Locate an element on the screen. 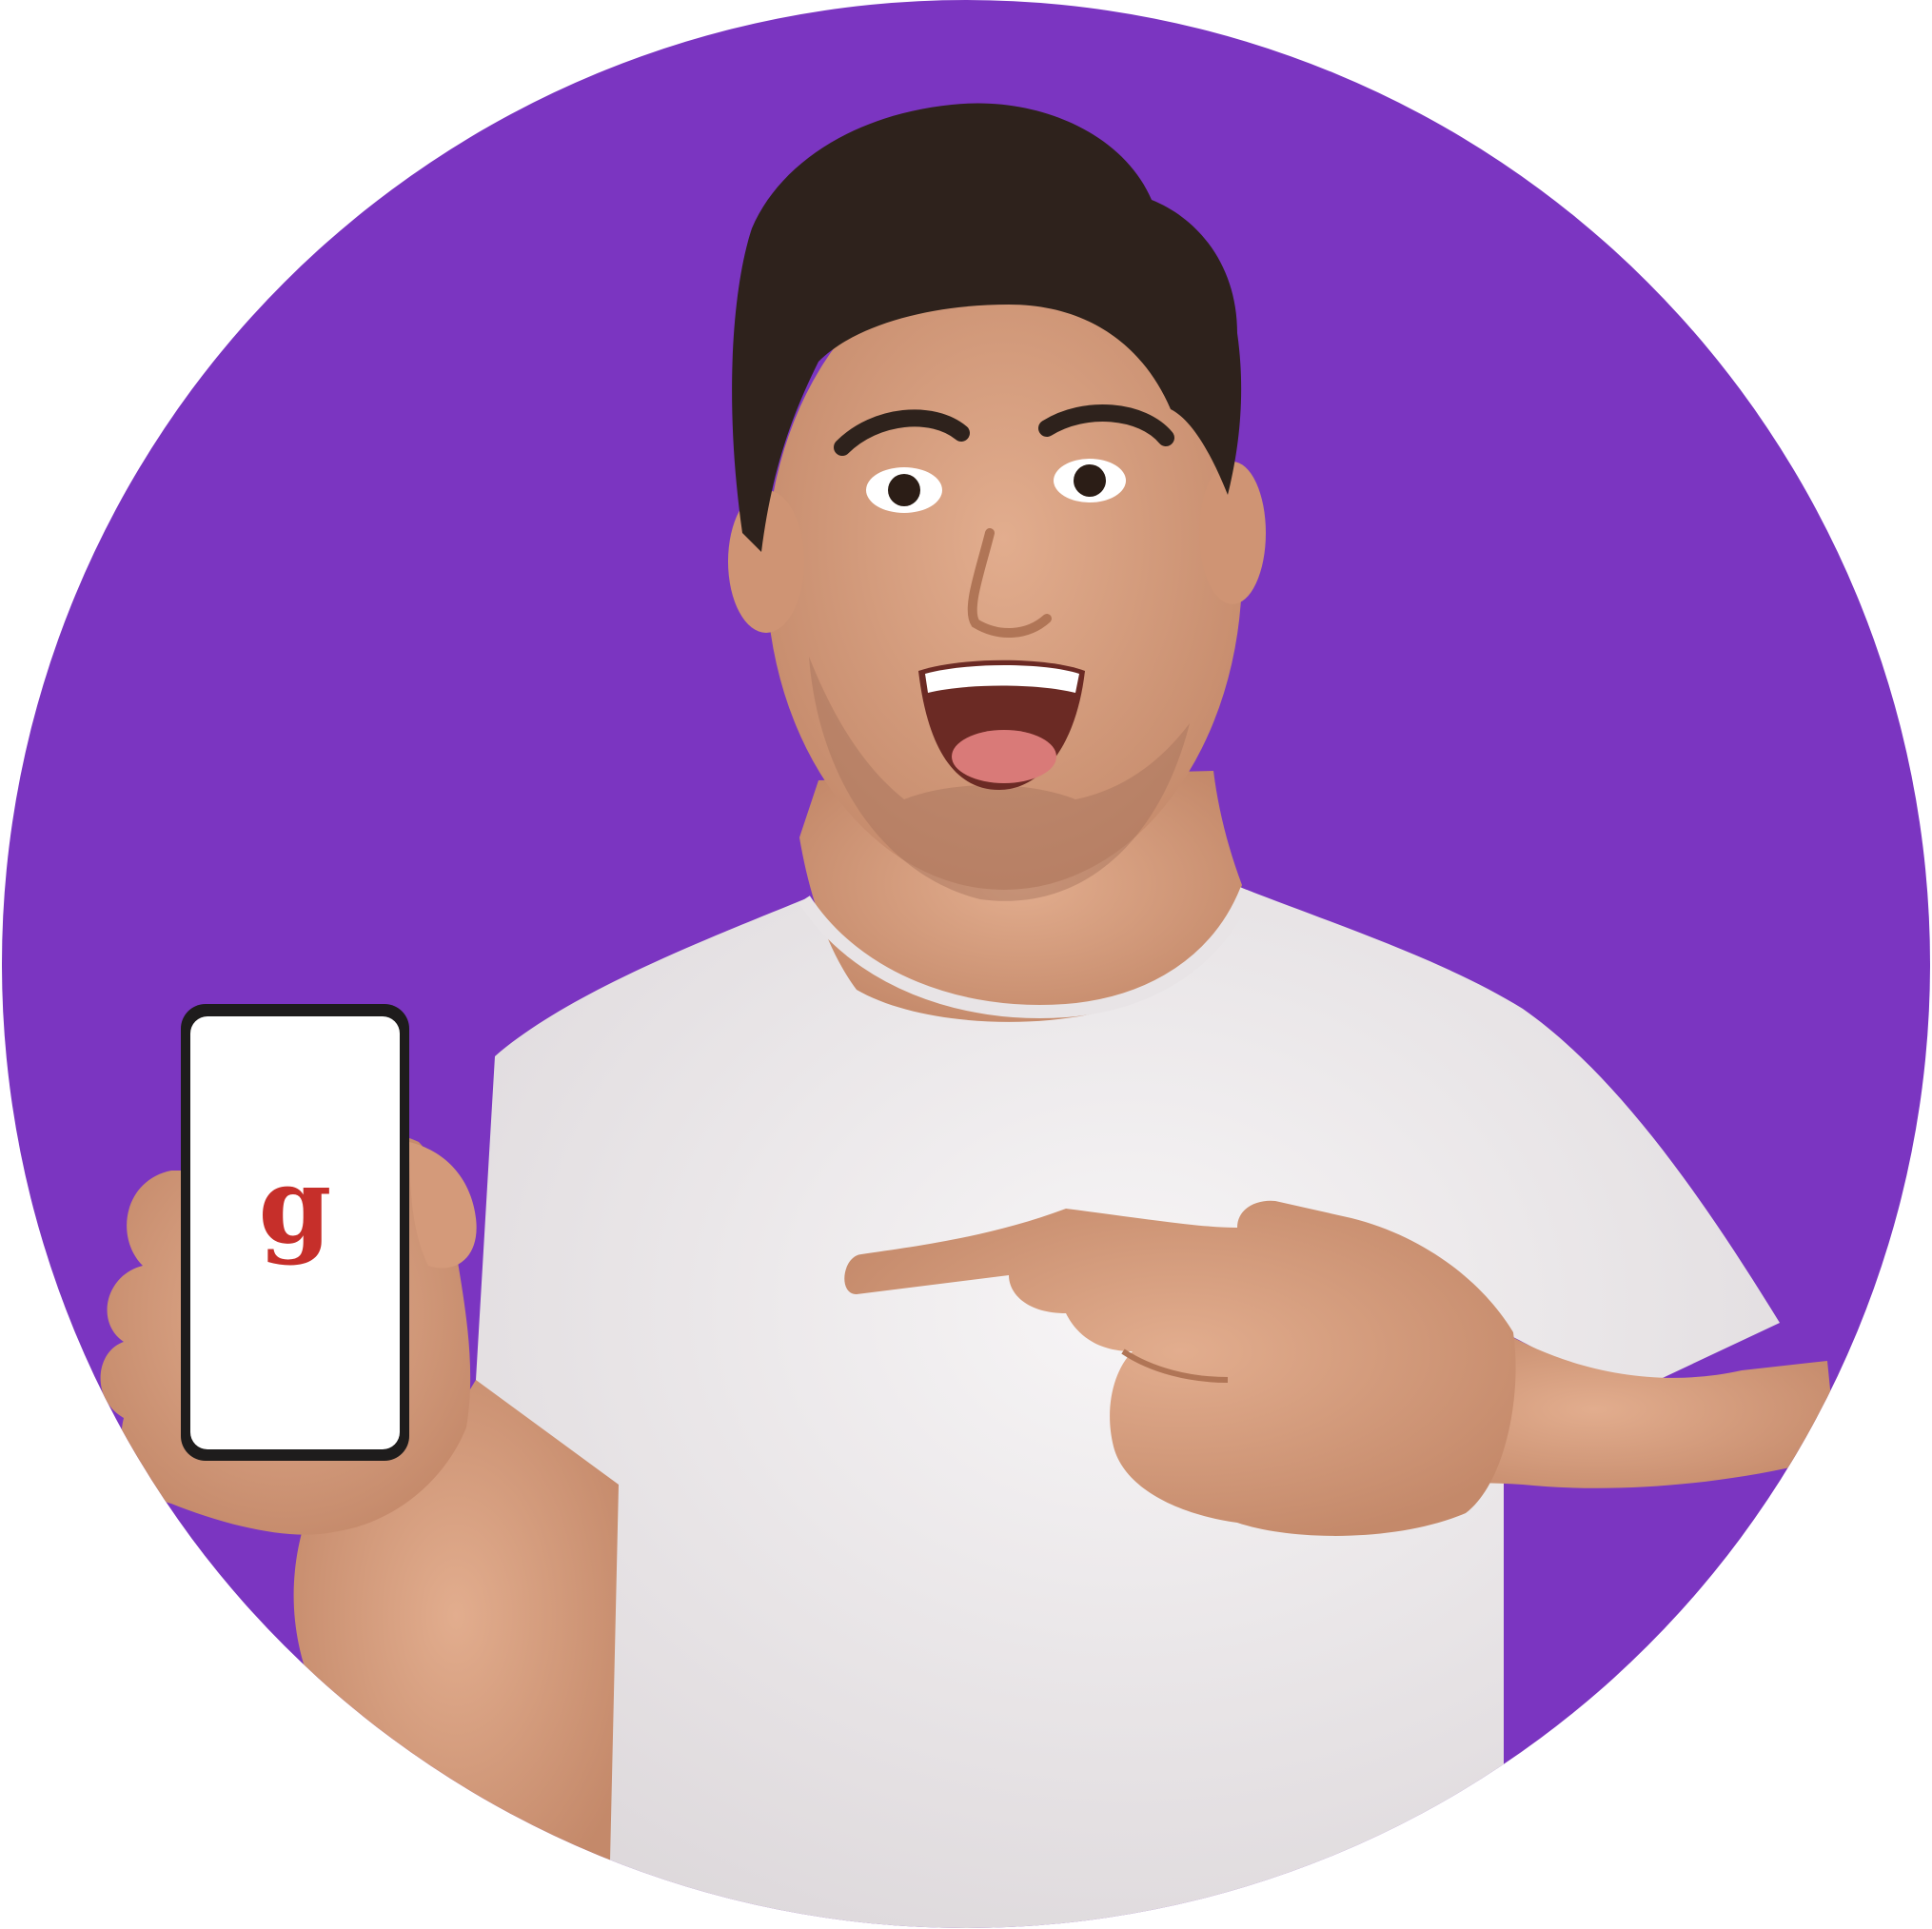  right-pupil is located at coordinates (1090, 480).